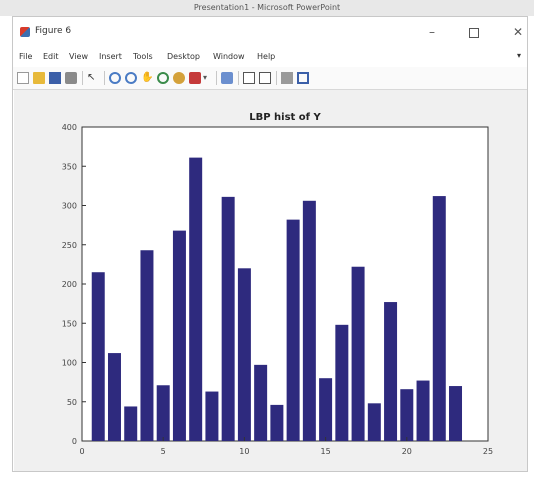 This screenshot has width=534, height=477. What do you see at coordinates (518, 32) in the screenshot?
I see `close-button: ✕` at bounding box center [518, 32].